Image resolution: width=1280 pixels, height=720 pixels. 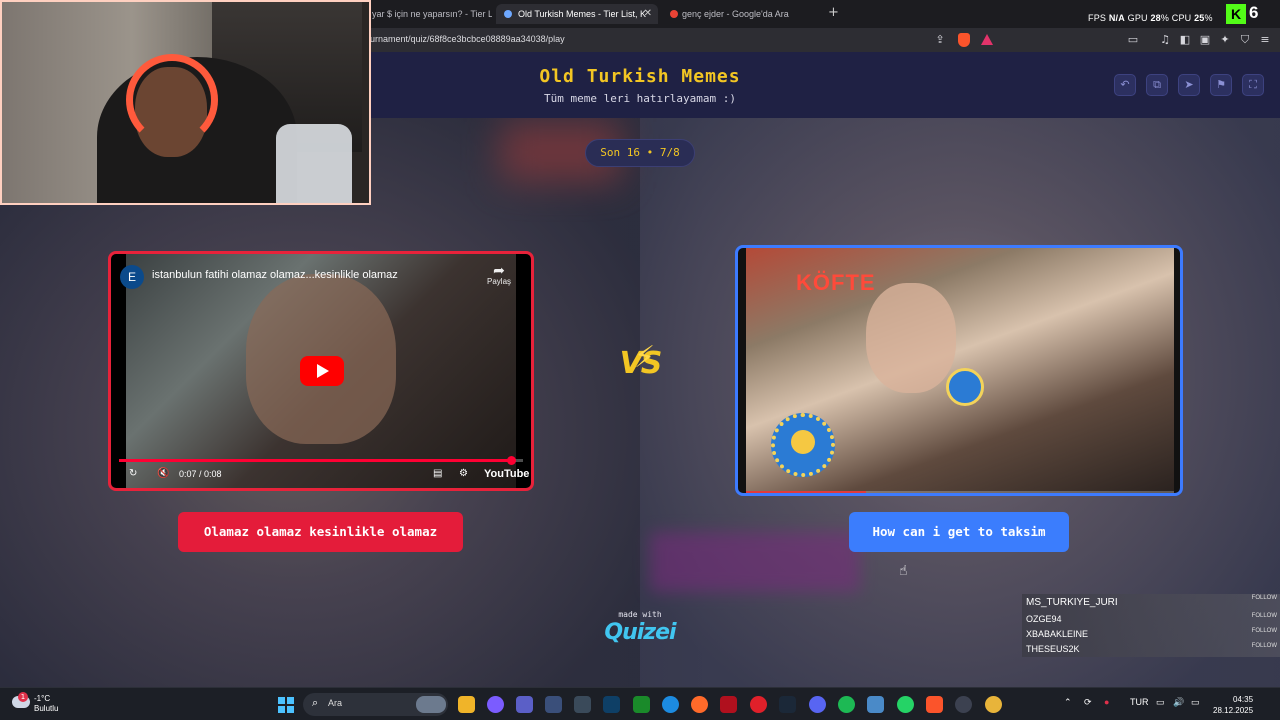 What do you see at coordinates (582, 14) in the screenshot?
I see `tab-label: Old Turkish Memes - Tier List, K` at bounding box center [582, 14].